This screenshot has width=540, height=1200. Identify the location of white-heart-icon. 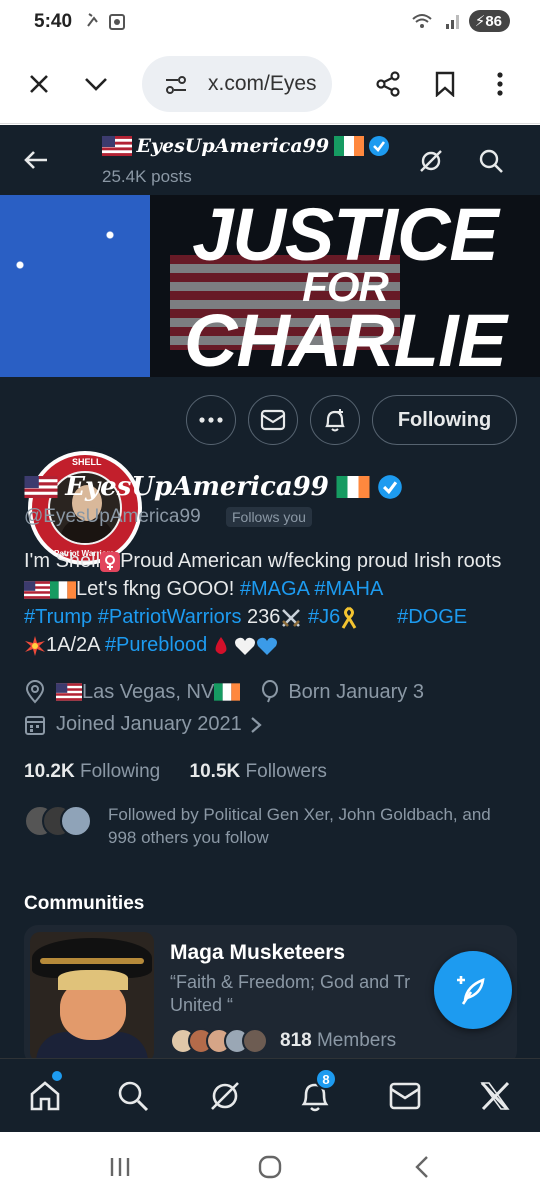
(245, 646).